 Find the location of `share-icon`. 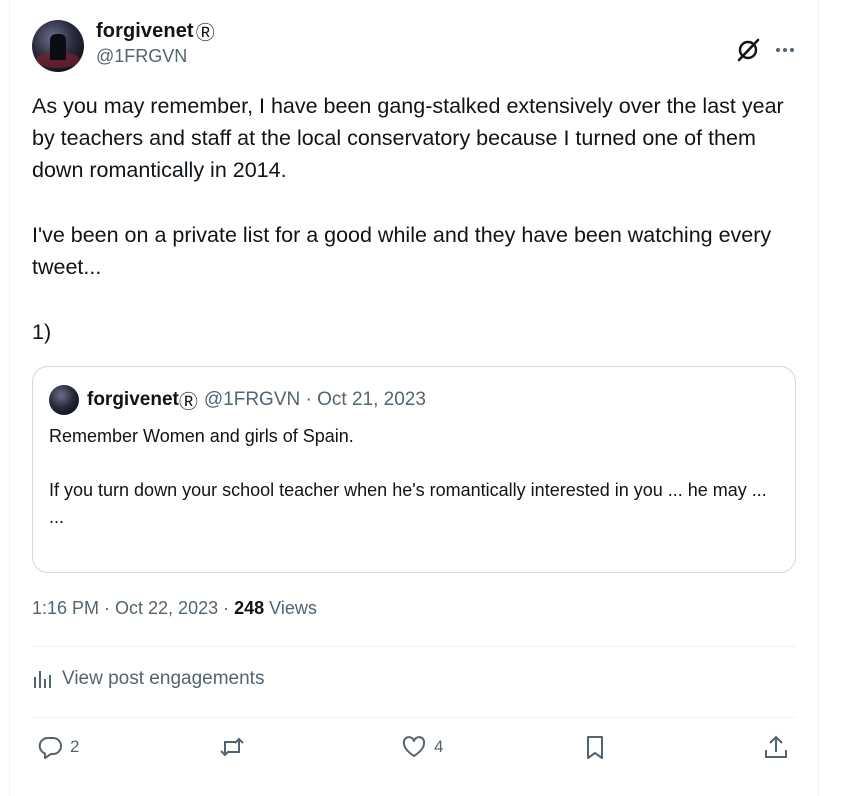

share-icon is located at coordinates (776, 746).